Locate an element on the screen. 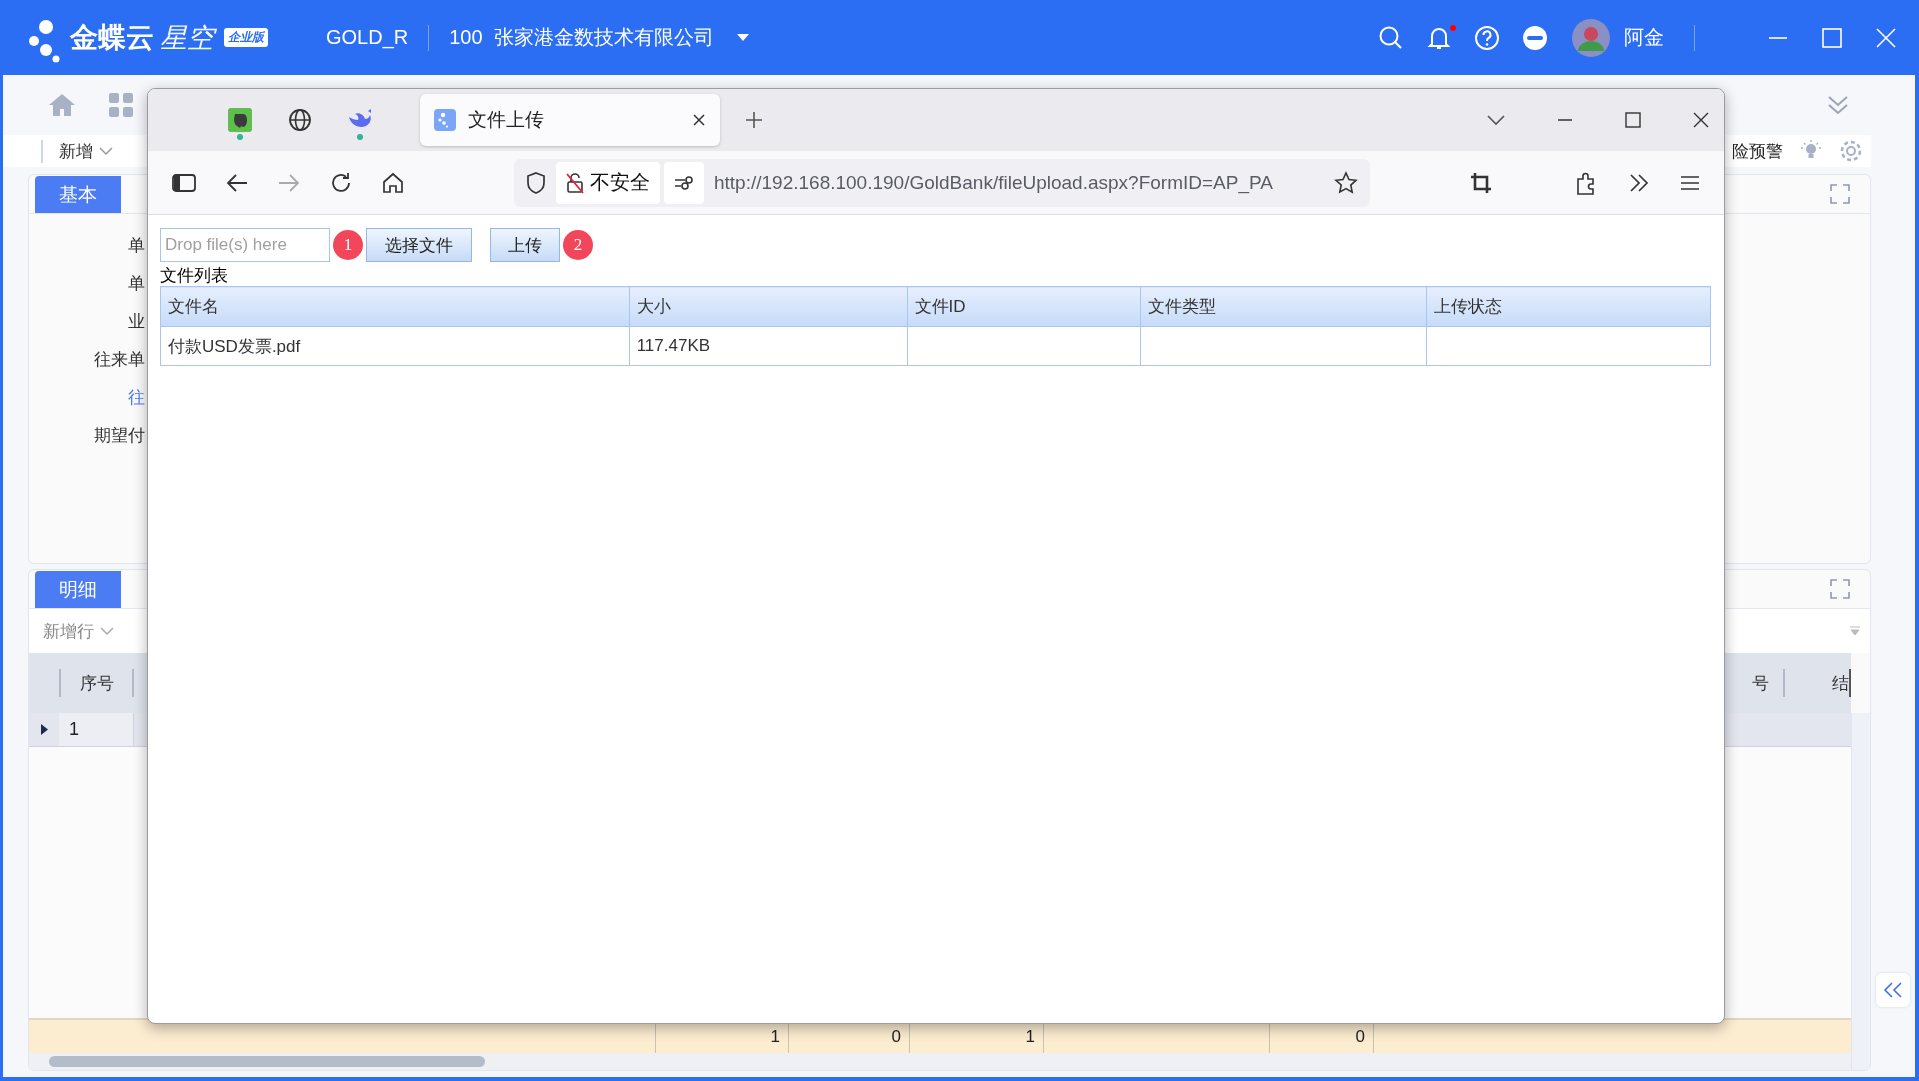 This screenshot has width=1919, height=1081. database-name: GOLD_R is located at coordinates (367, 37).